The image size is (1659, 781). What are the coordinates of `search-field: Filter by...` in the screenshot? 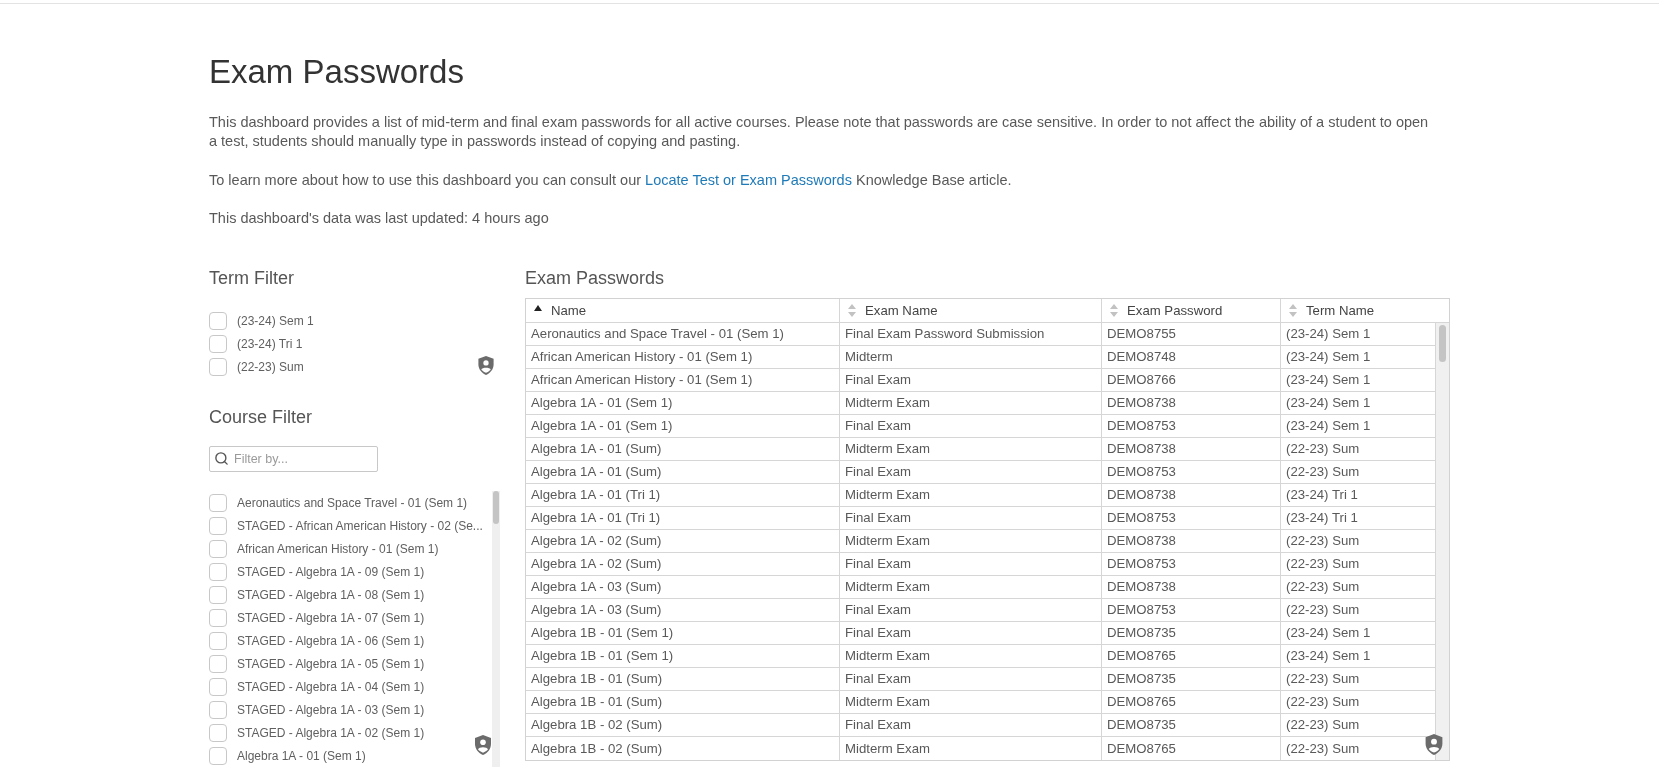 It's located at (293, 459).